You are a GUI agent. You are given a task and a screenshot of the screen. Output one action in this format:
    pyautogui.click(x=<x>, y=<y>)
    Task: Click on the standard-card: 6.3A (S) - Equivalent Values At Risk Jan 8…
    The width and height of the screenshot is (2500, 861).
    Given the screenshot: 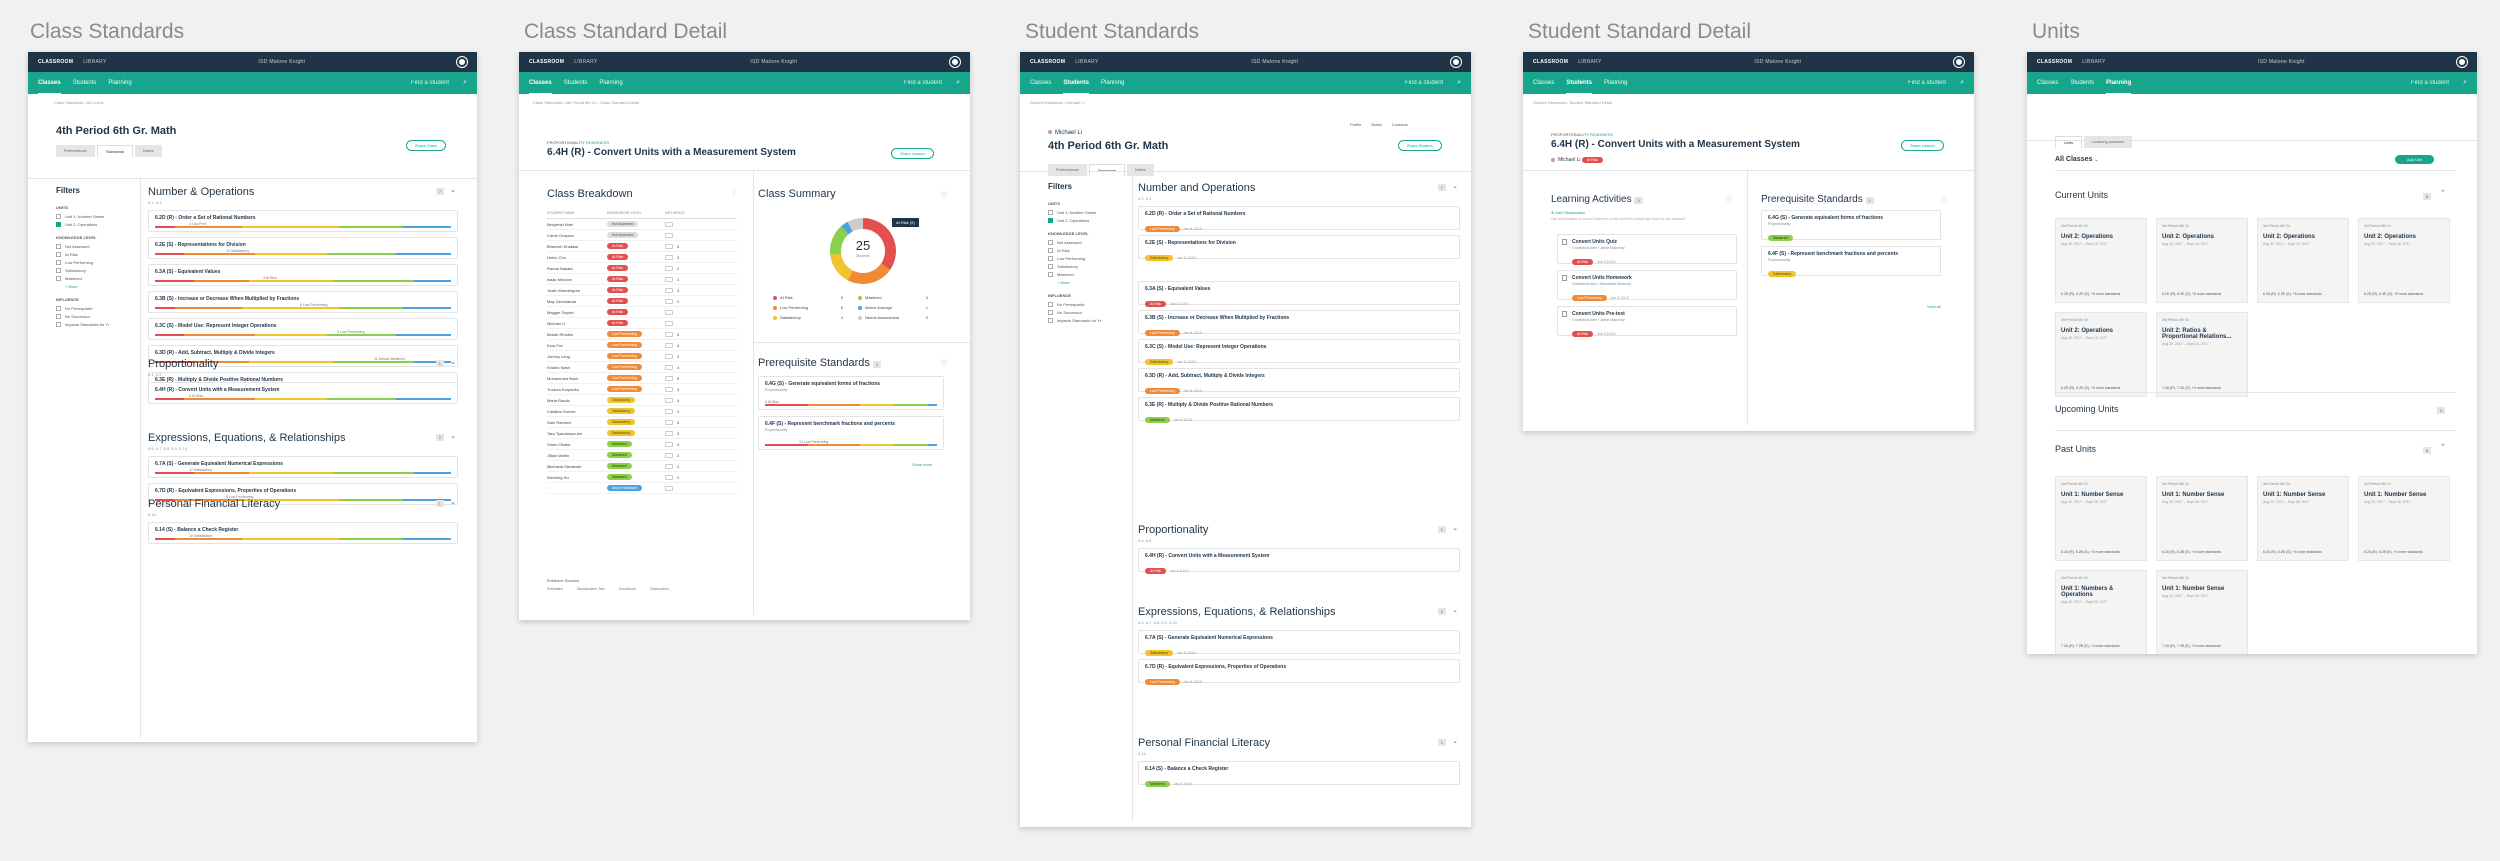 What is the action you would take?
    pyautogui.click(x=1299, y=294)
    